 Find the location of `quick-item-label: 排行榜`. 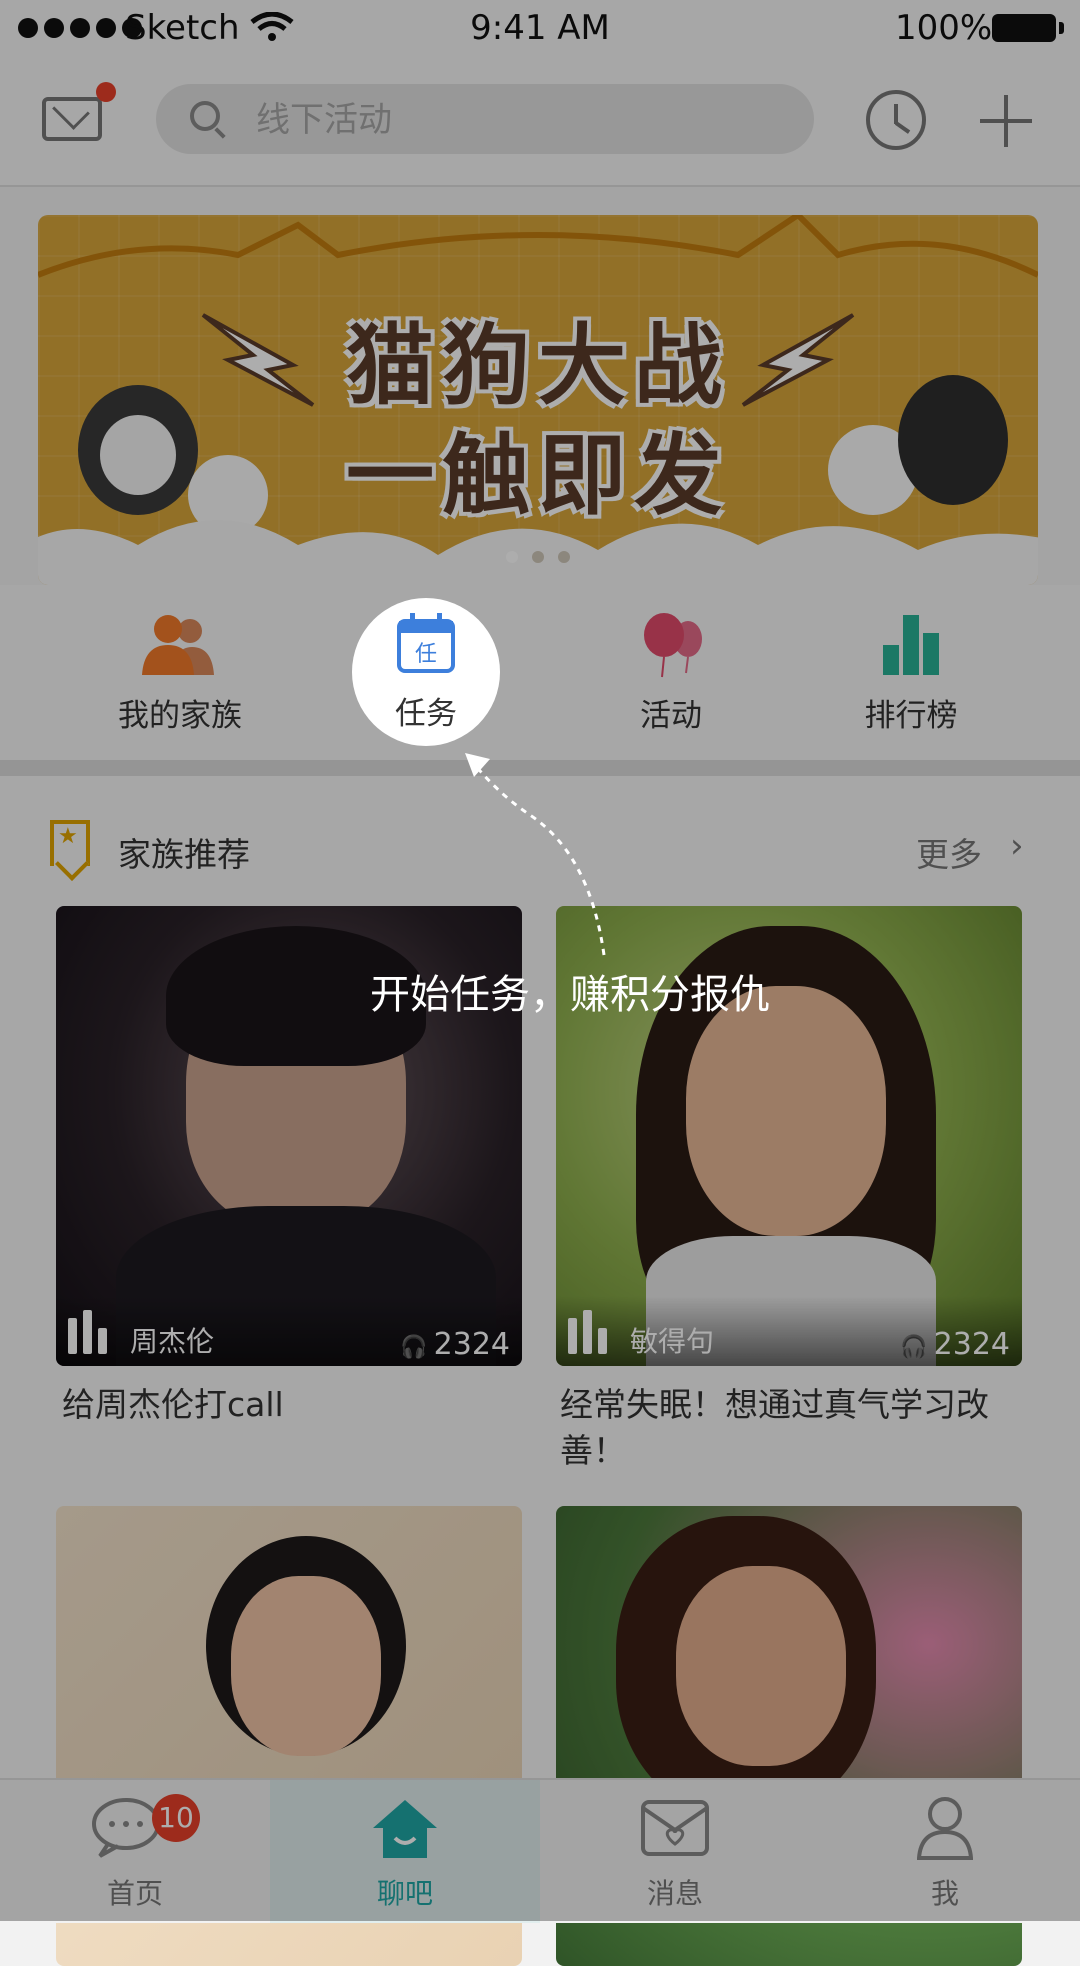

quick-item-label: 排行榜 is located at coordinates (911, 716).